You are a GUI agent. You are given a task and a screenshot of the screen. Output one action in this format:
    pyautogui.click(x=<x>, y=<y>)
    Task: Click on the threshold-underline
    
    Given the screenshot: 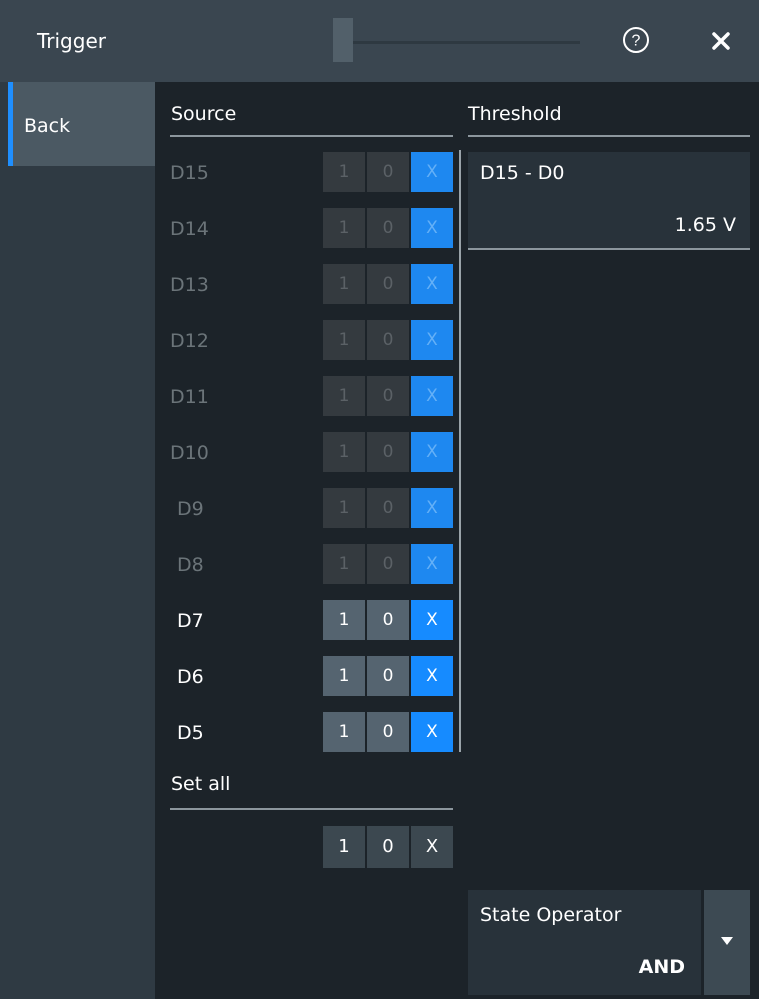 What is the action you would take?
    pyautogui.click(x=609, y=249)
    